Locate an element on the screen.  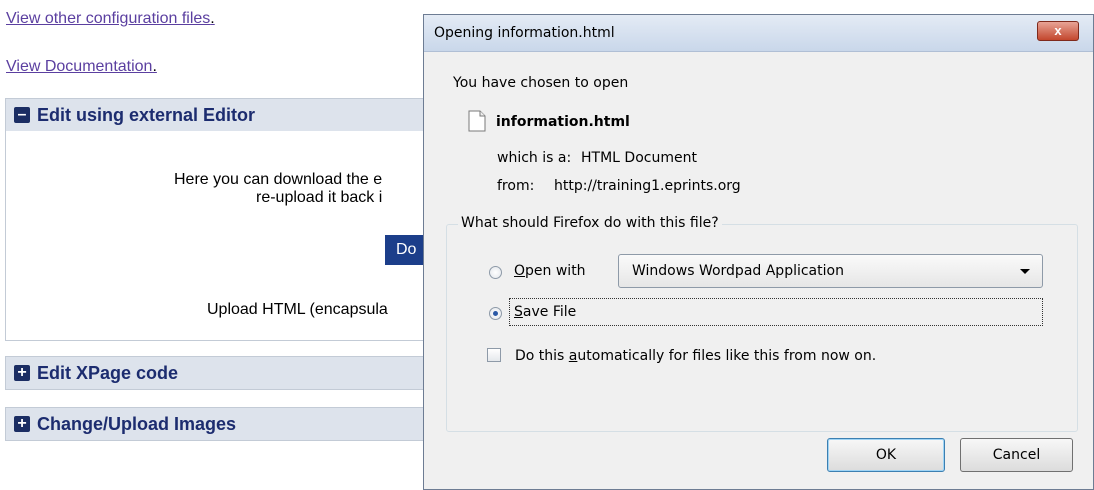
source-label: from: is located at coordinates (516, 186).